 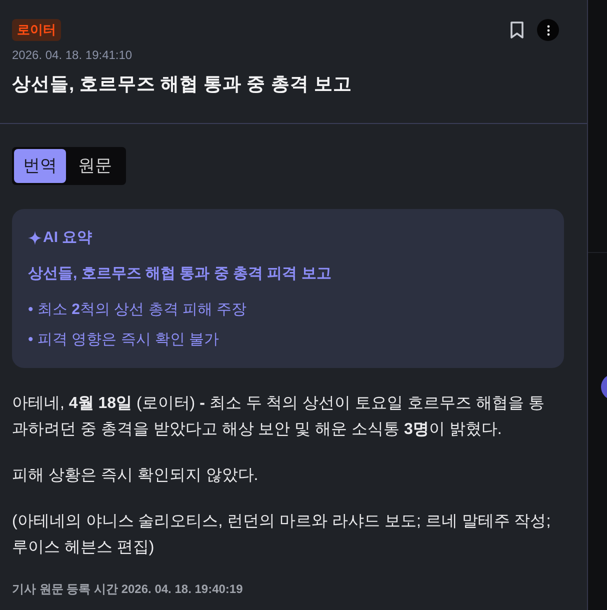 What do you see at coordinates (67, 238) in the screenshot?
I see `summary-heading: AI 요약` at bounding box center [67, 238].